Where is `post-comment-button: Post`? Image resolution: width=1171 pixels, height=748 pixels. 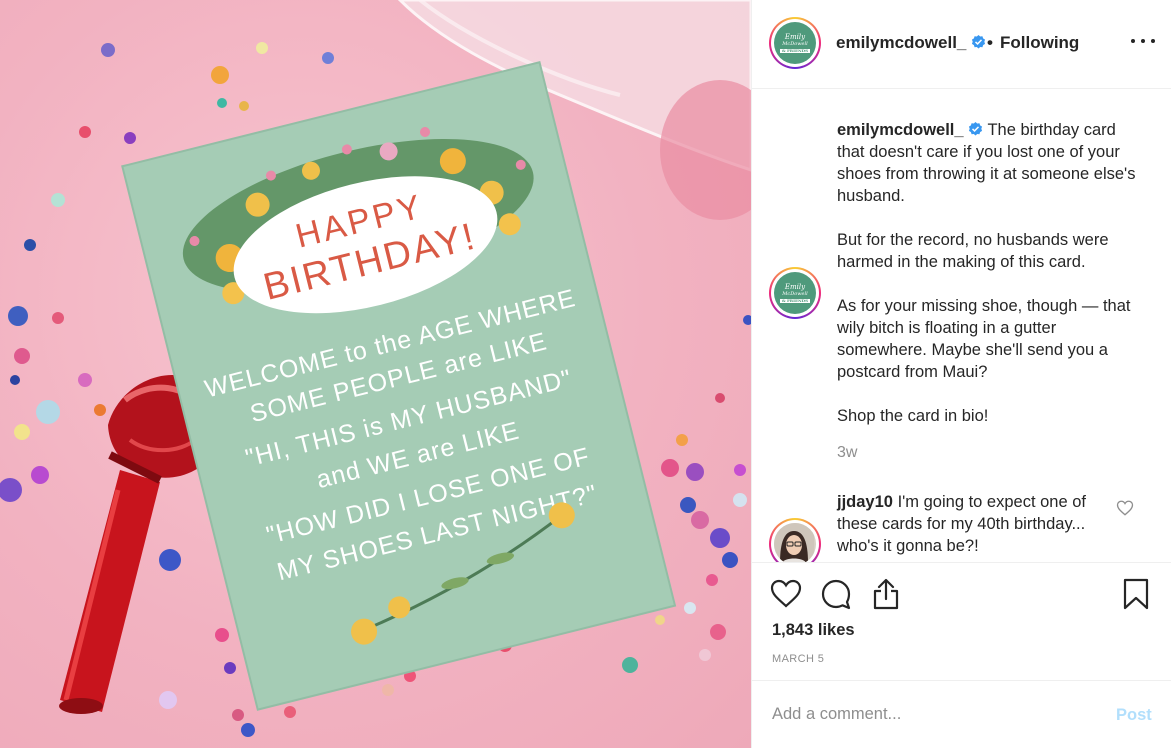
post-comment-button: Post is located at coordinates (1134, 715).